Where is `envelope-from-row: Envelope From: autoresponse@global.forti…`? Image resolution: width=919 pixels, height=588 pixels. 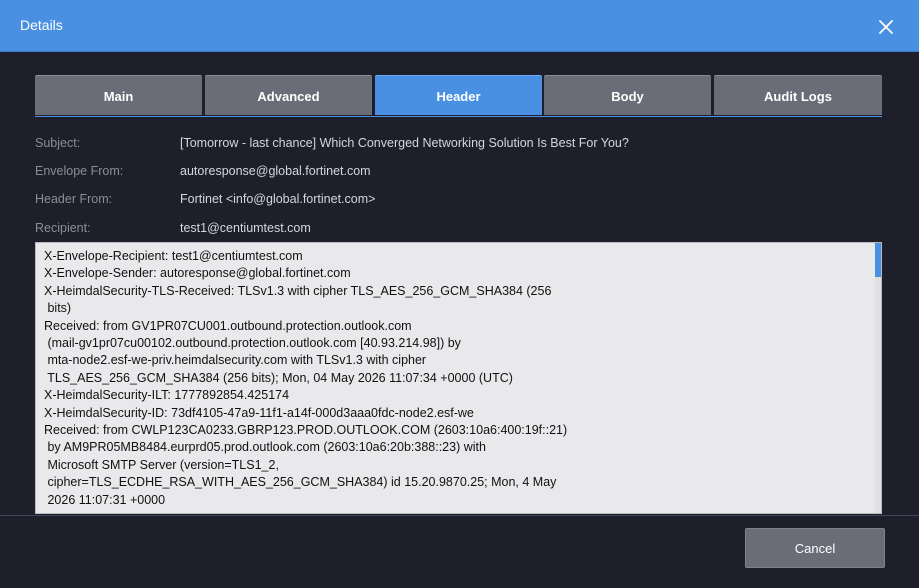
envelope-from-row: Envelope From: autoresponse@global.forti… is located at coordinates (458, 170).